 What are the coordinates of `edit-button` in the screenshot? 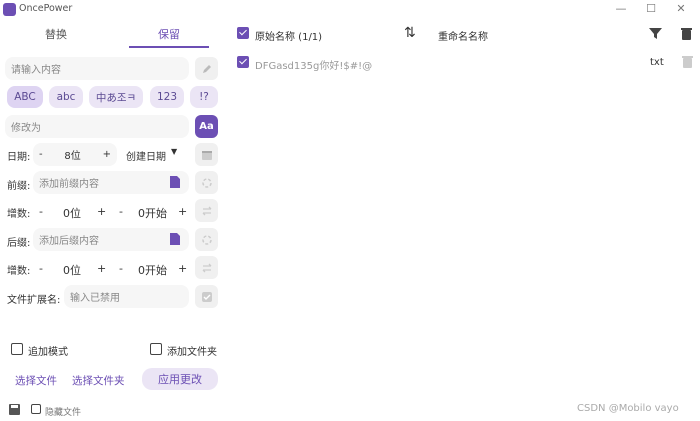 It's located at (206, 68).